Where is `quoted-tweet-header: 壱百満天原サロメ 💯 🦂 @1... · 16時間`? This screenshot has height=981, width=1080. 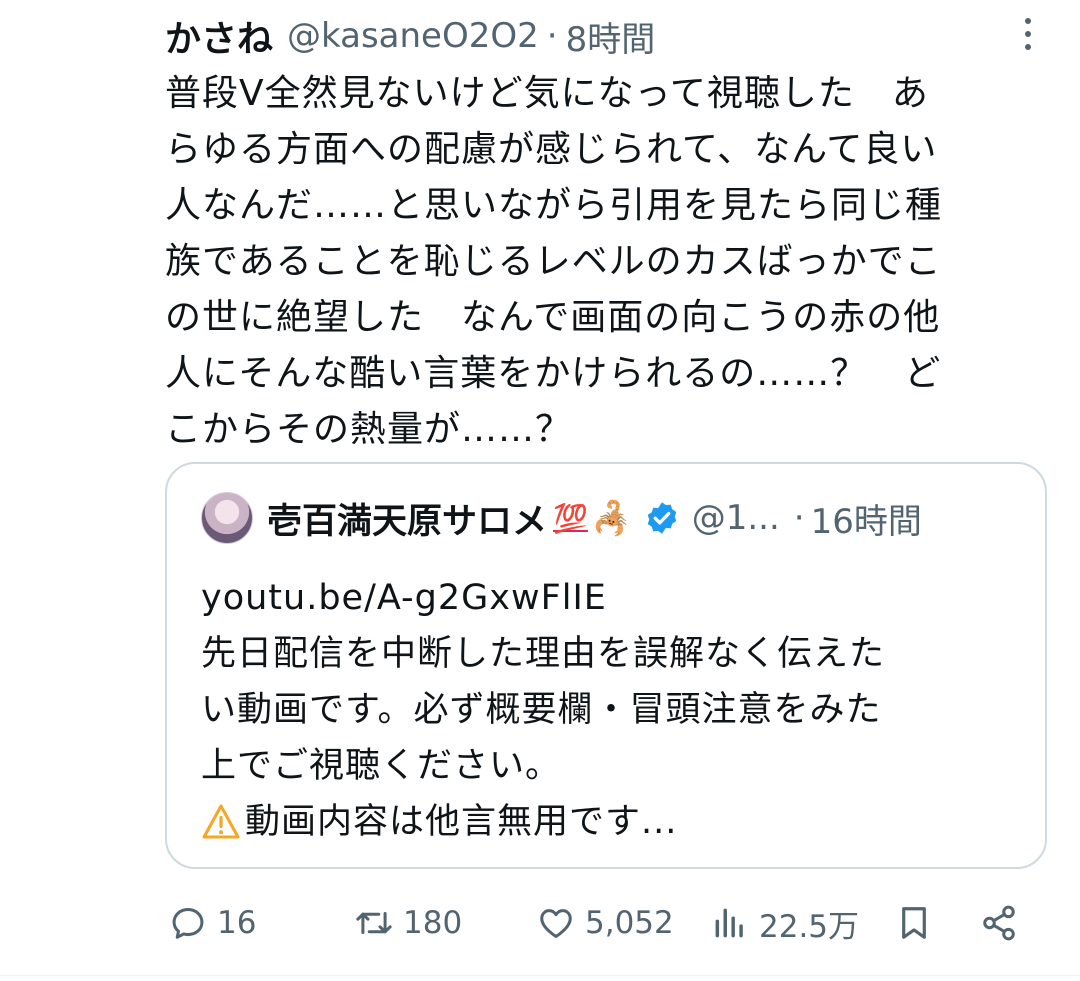 quoted-tweet-header: 壱百満天原サロメ 💯 🦂 @1... · 16時間 is located at coordinates (561, 518).